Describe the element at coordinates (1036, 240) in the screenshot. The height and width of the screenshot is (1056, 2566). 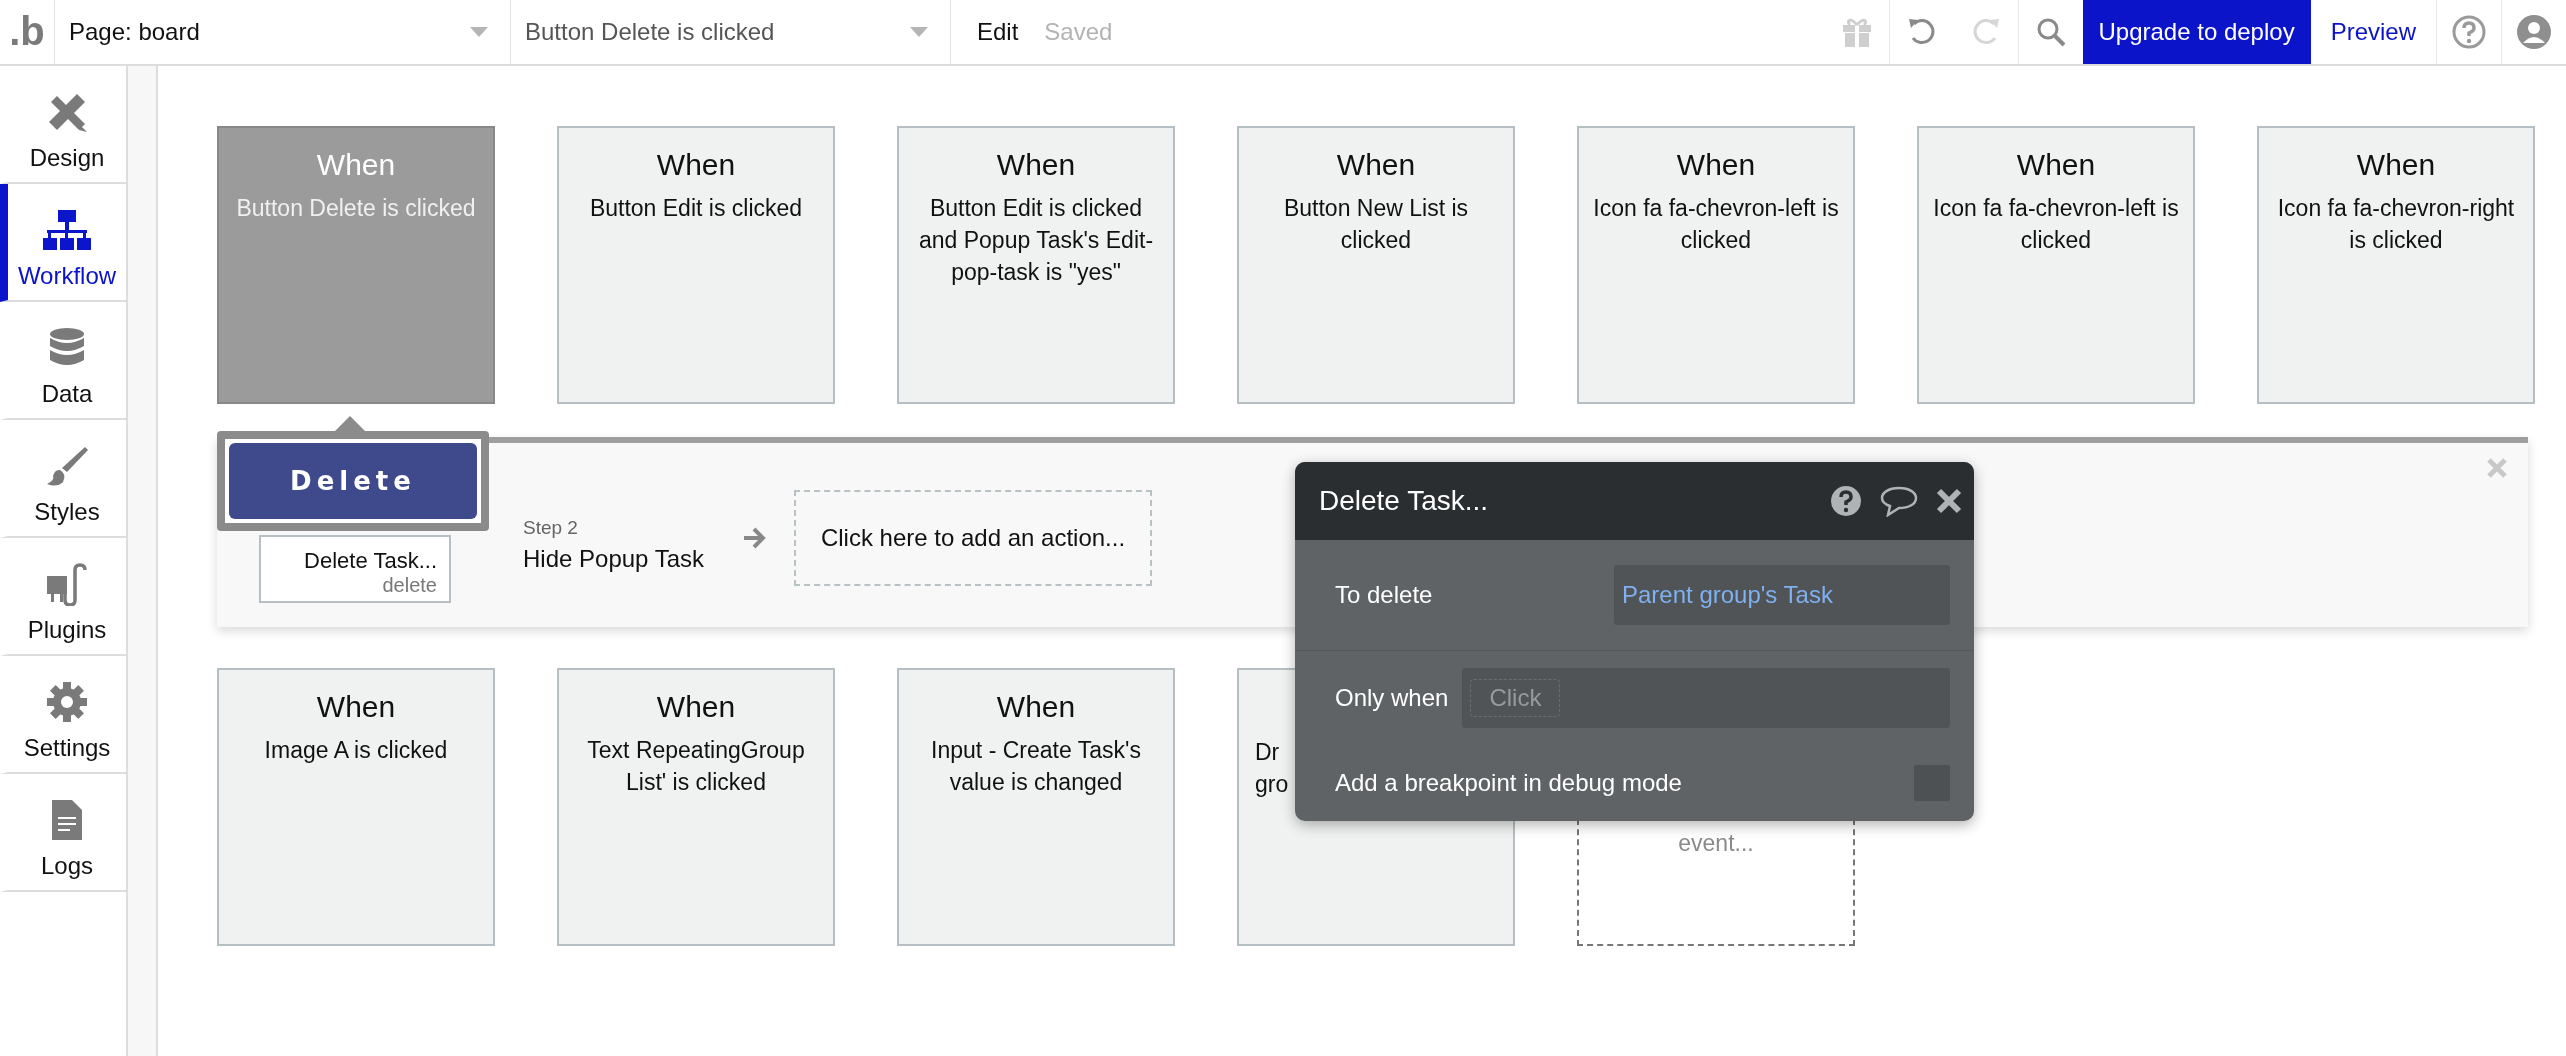
I see `card-text: Button Edit is clicked and Popup Task's Edit-pop-task is "yes"` at that location.